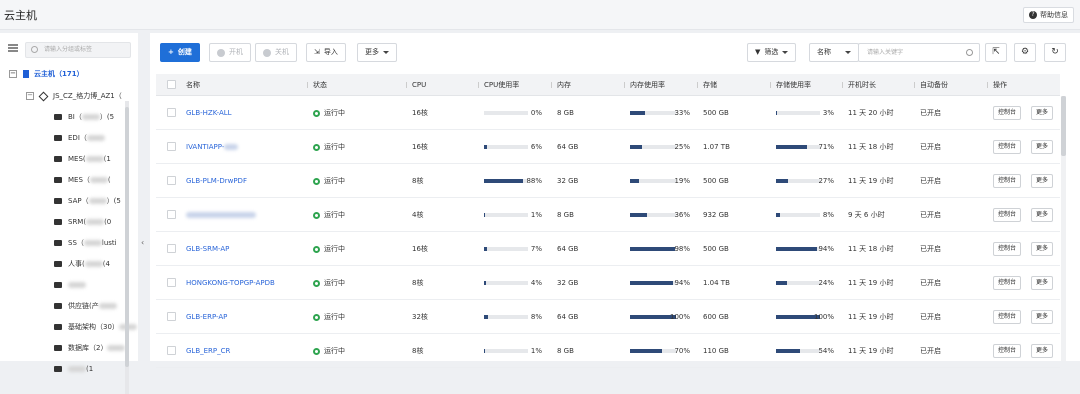  Describe the element at coordinates (82, 264) in the screenshot. I see `tree-node: 人事((4` at that location.